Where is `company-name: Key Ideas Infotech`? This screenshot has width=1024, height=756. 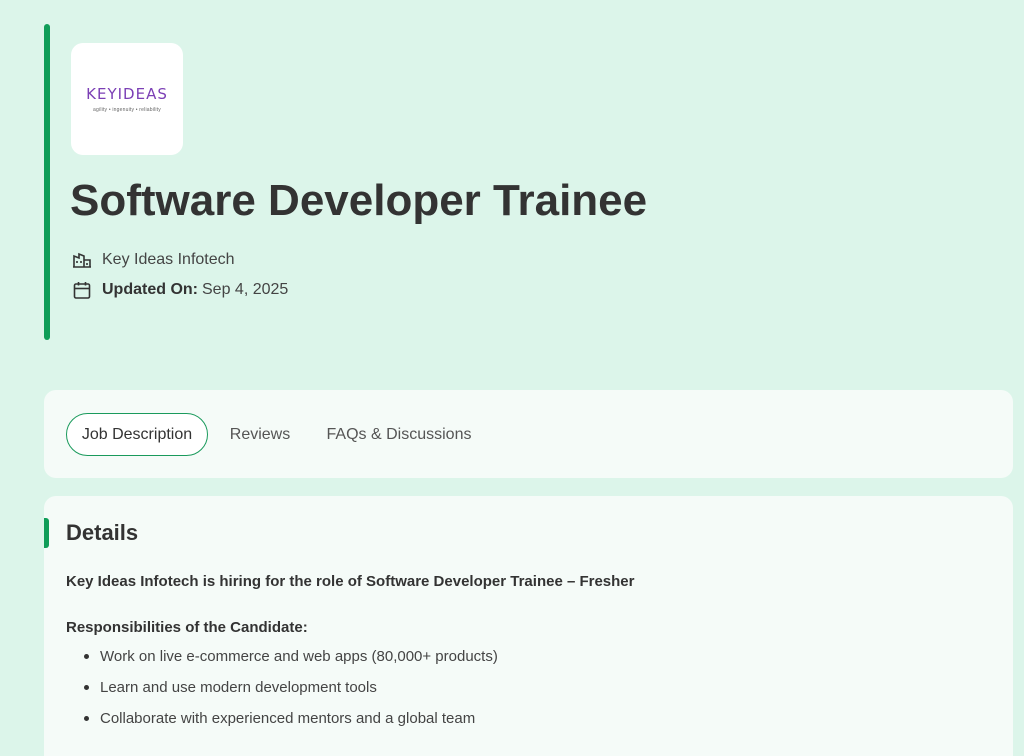
company-name: Key Ideas Infotech is located at coordinates (168, 259).